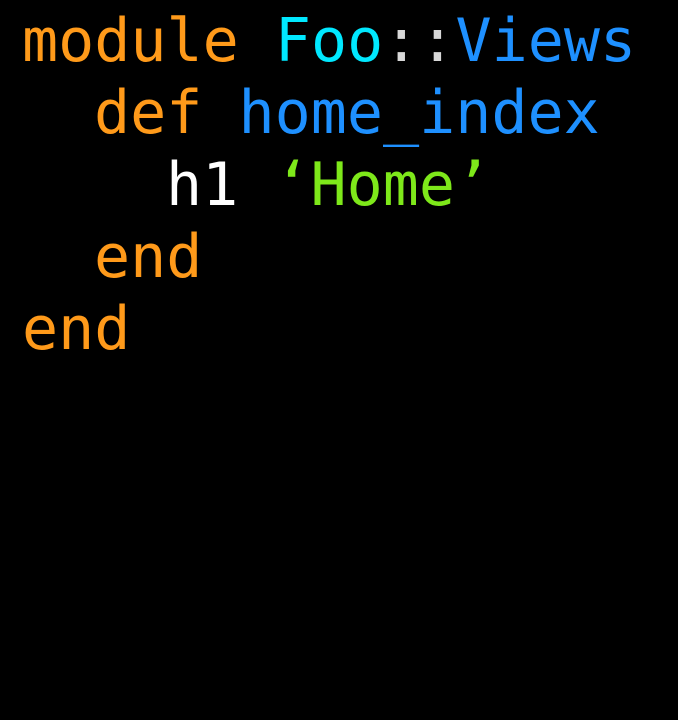 Image resolution: width=678 pixels, height=720 pixels. I want to click on constant-foo: Foo, so click(329, 41).